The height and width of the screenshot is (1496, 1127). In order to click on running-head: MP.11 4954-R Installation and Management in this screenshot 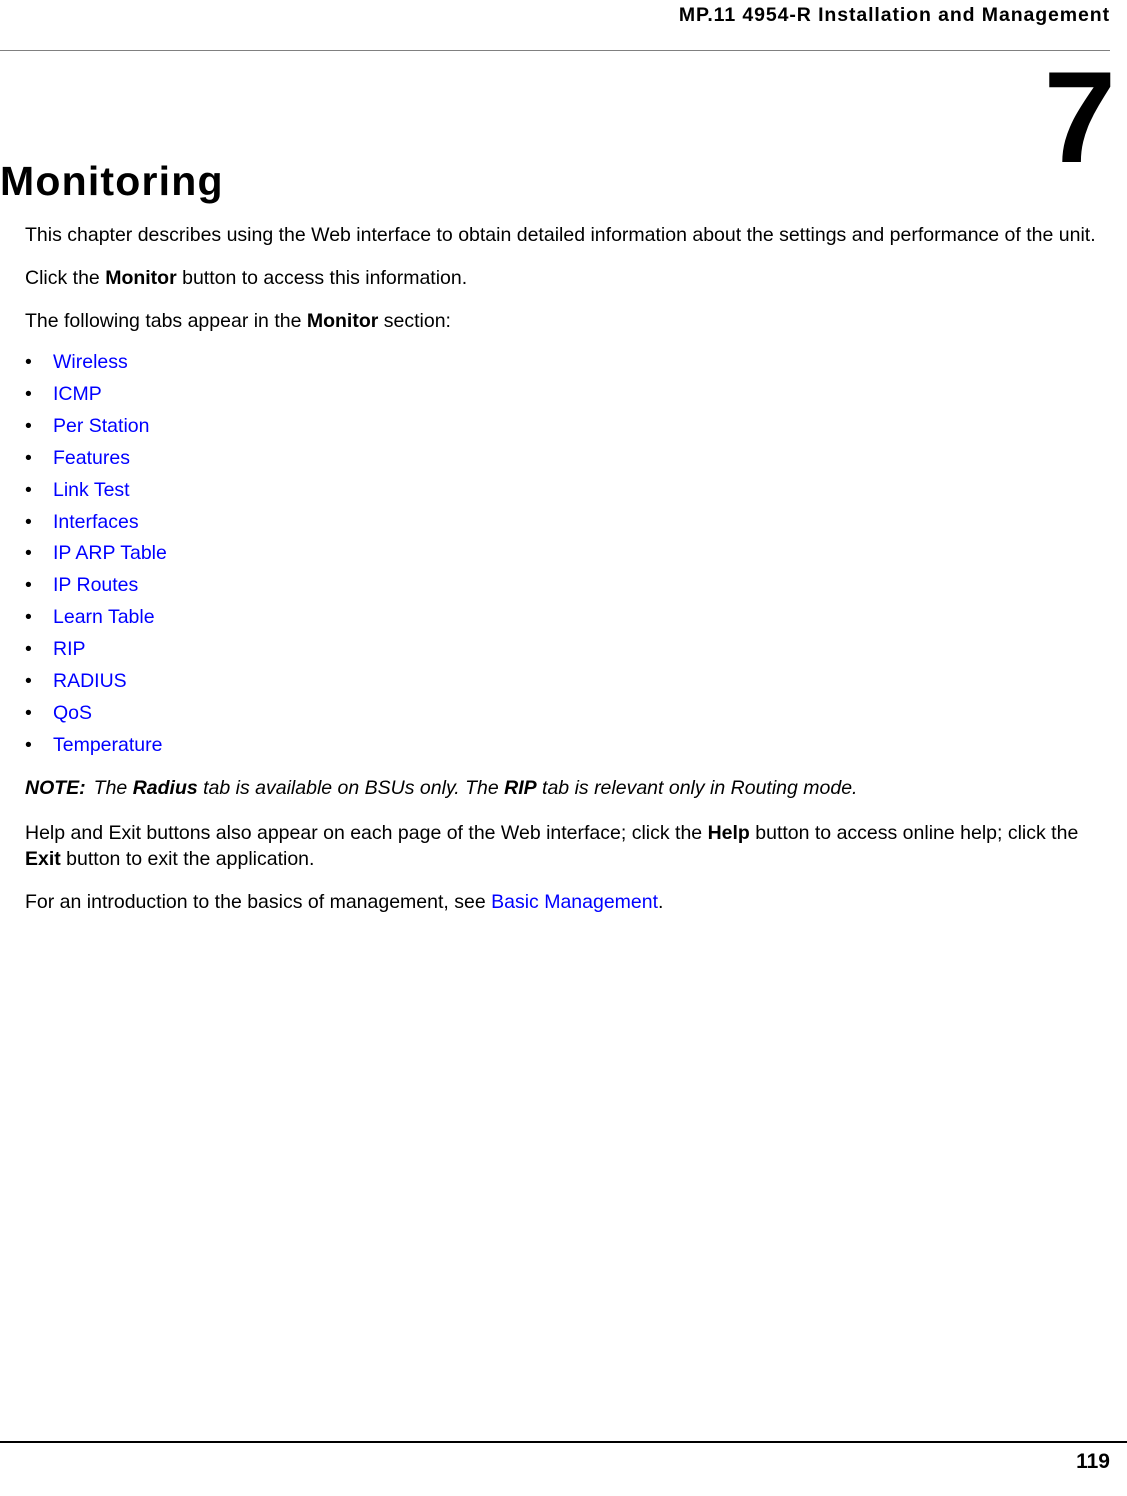, I will do `click(894, 15)`.